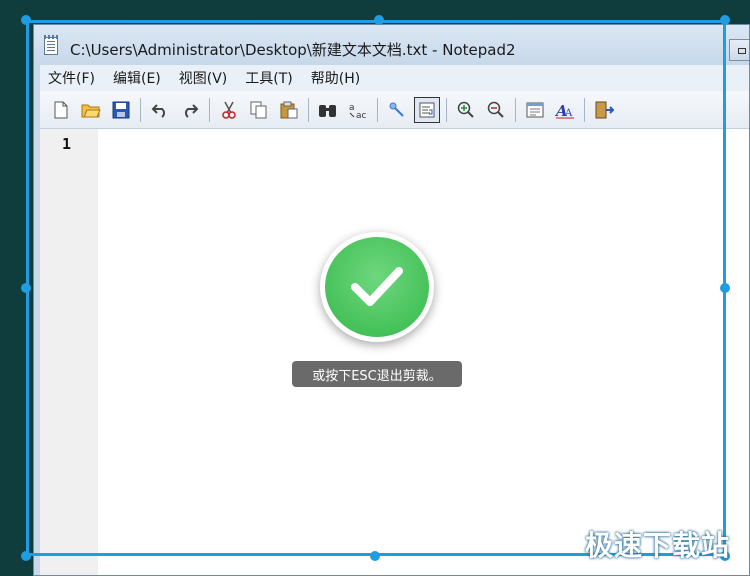 The height and width of the screenshot is (576, 750). I want to click on checkmark-icon, so click(377, 286).